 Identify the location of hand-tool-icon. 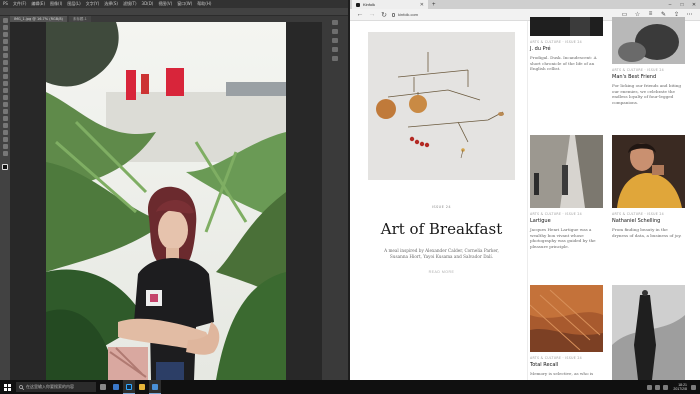
(5, 146).